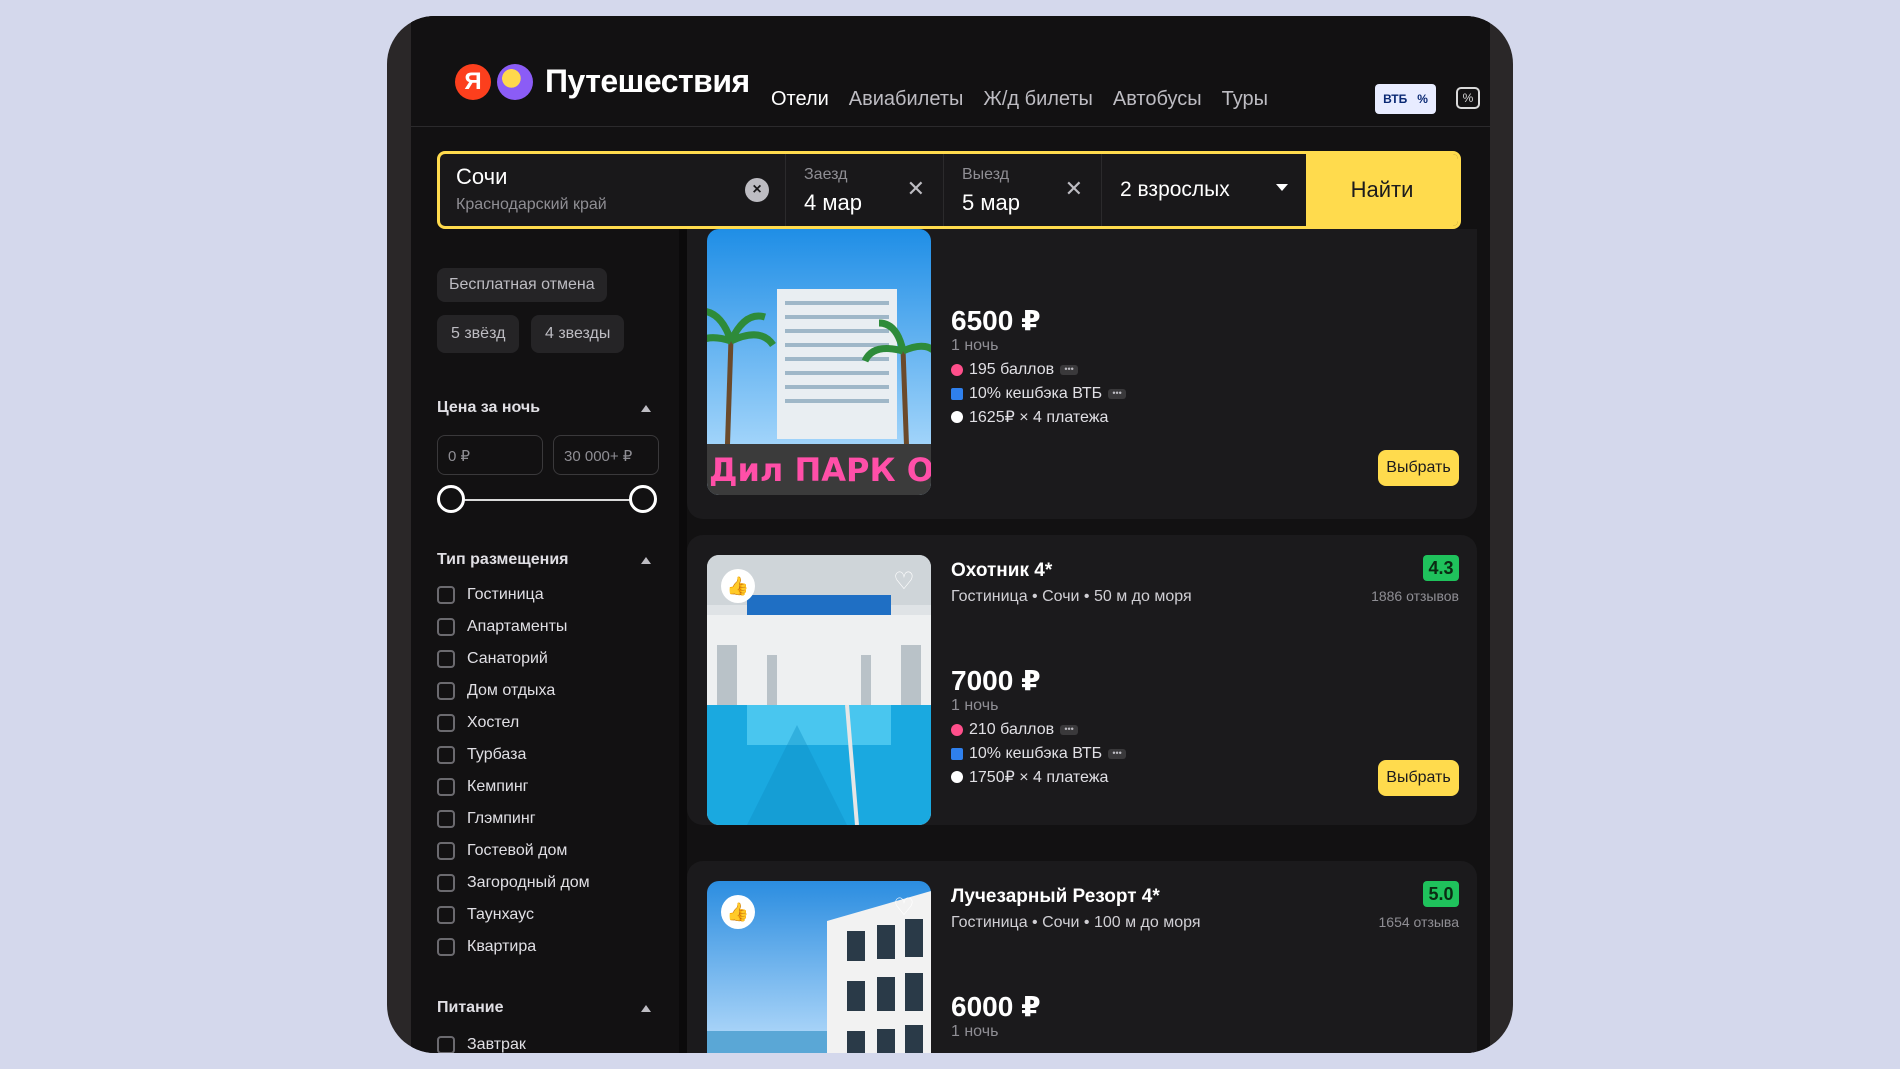  What do you see at coordinates (1415, 596) in the screenshot?
I see `reviews-count: 1886 отзывов` at bounding box center [1415, 596].